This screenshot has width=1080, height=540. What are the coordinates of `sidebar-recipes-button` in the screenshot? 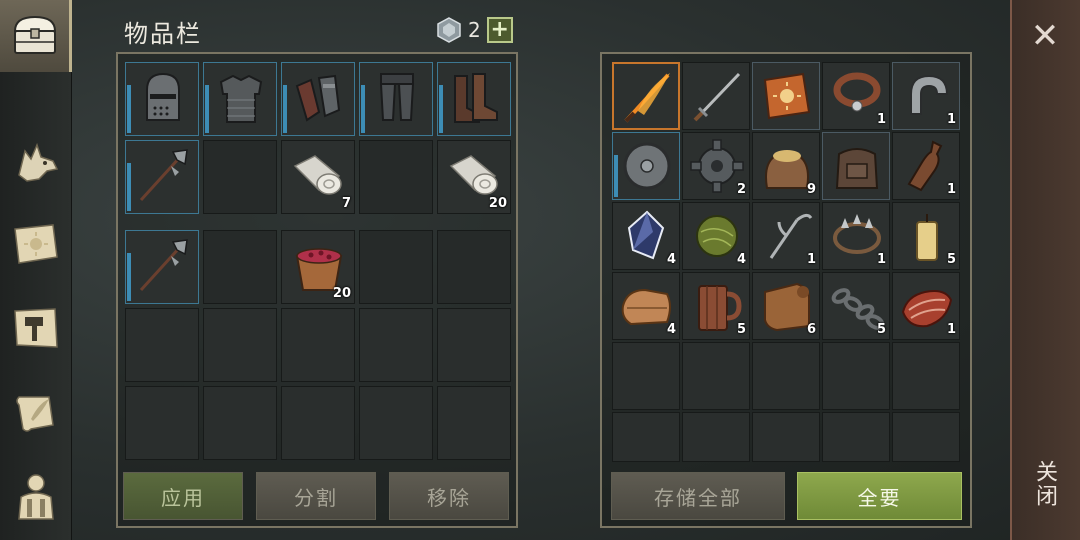 It's located at (36, 244).